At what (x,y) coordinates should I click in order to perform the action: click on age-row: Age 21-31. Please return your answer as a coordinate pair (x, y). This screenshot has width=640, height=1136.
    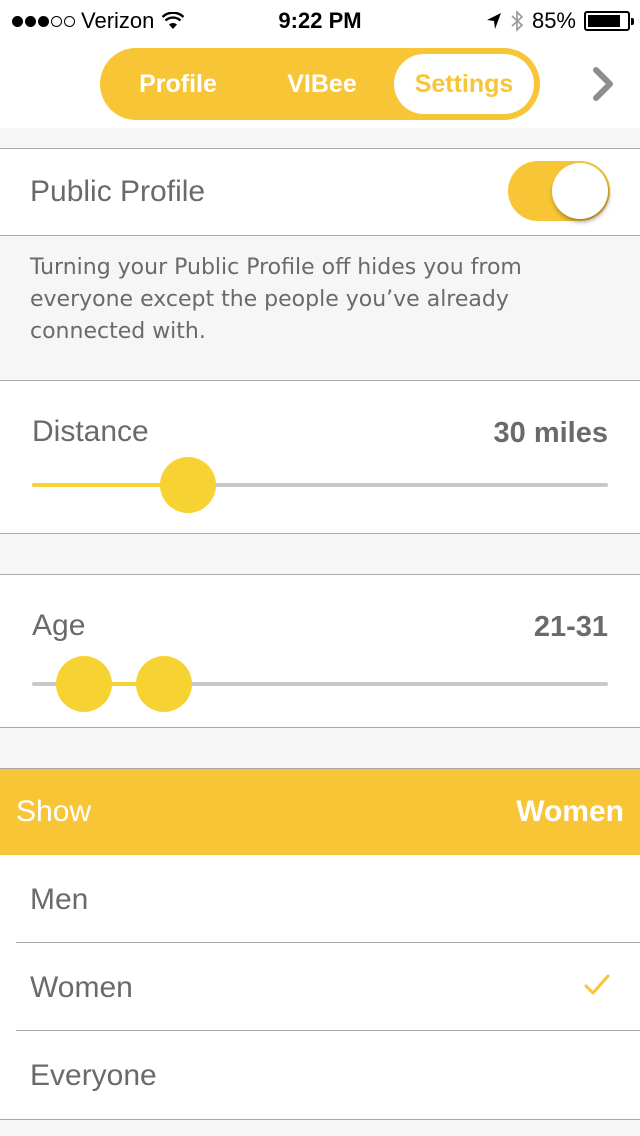
    Looking at the image, I should click on (320, 651).